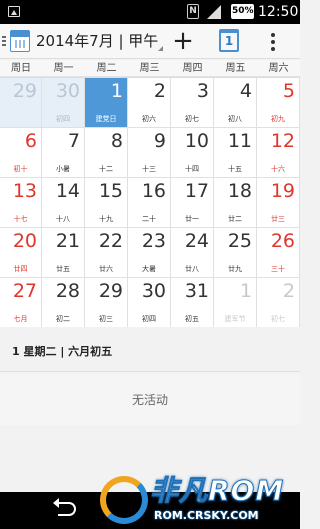 Image resolution: width=320 pixels, height=529 pixels. What do you see at coordinates (21, 203) in the screenshot?
I see `day-cell: 13 十七` at bounding box center [21, 203].